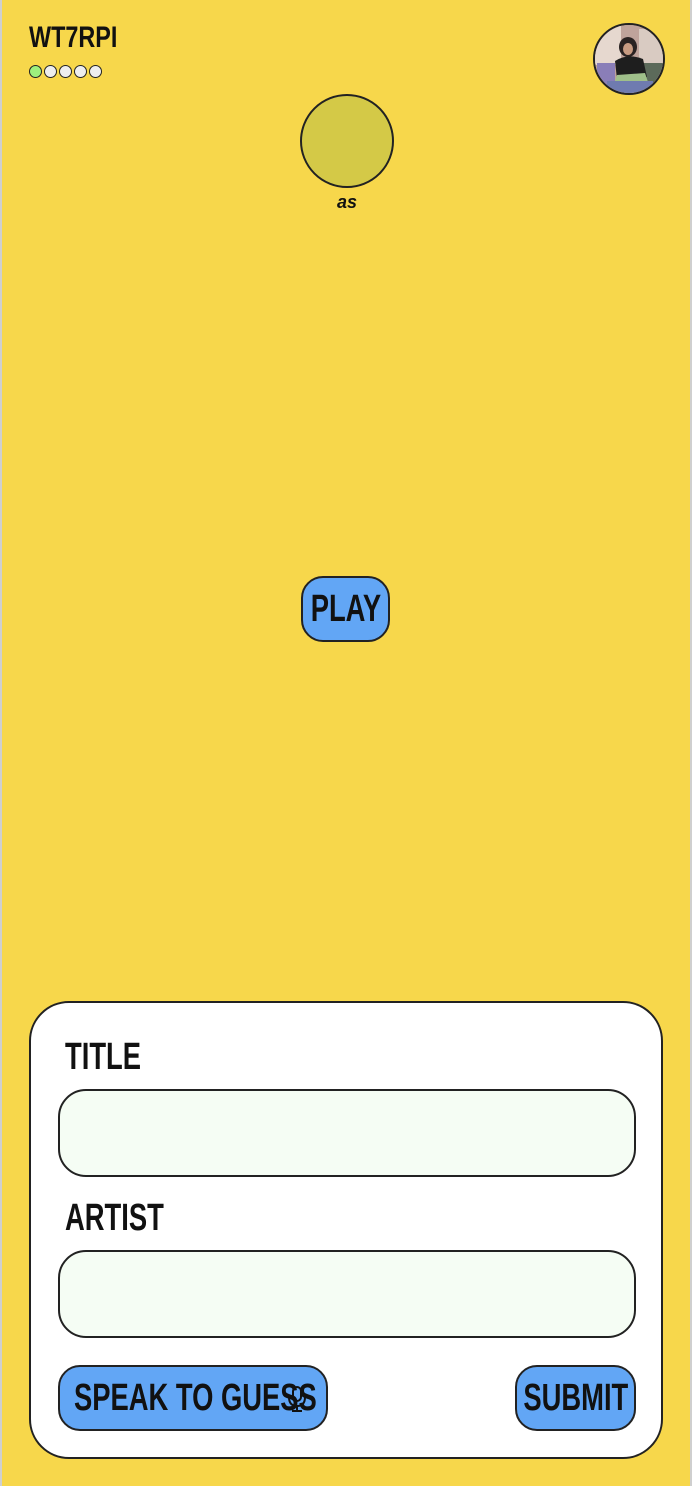 This screenshot has width=692, height=1486. Describe the element at coordinates (114, 1218) in the screenshot. I see `artist-label: ARTIST` at that location.